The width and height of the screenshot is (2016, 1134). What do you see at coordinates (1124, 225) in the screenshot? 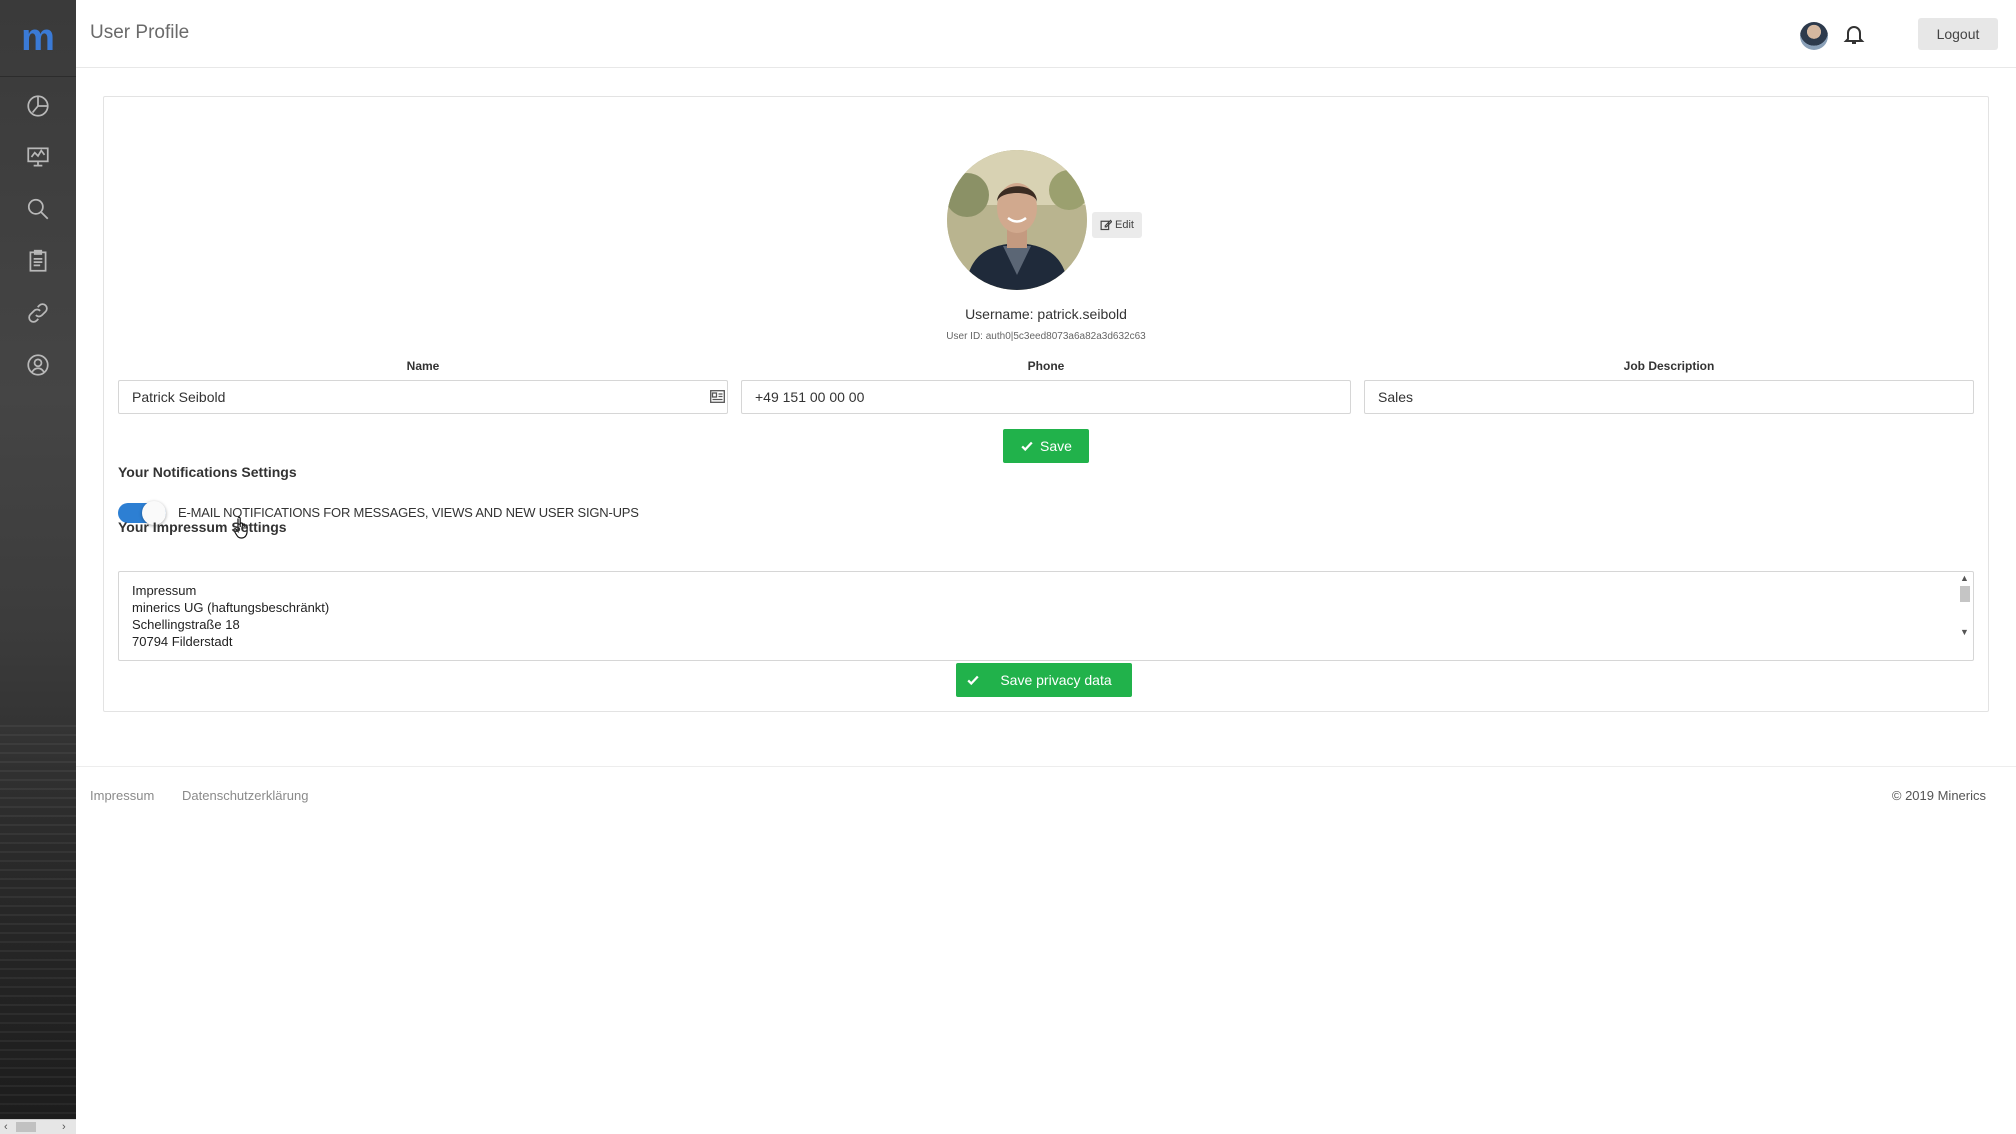
I see `edit-label: Edit` at bounding box center [1124, 225].